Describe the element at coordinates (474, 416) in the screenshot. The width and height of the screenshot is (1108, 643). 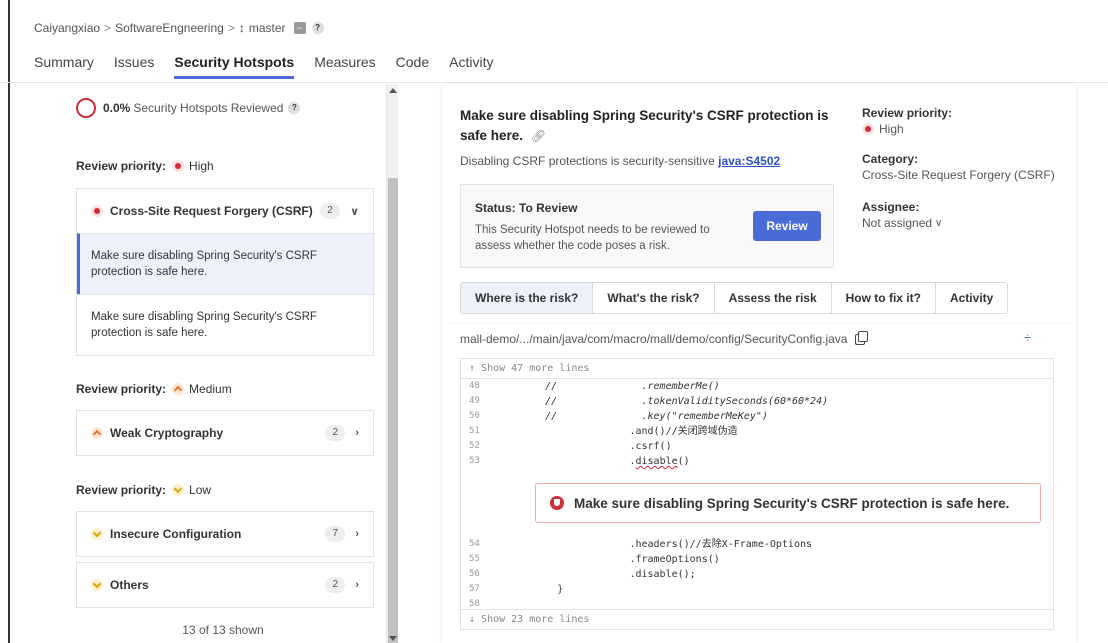
I see `line-number: 50` at that location.